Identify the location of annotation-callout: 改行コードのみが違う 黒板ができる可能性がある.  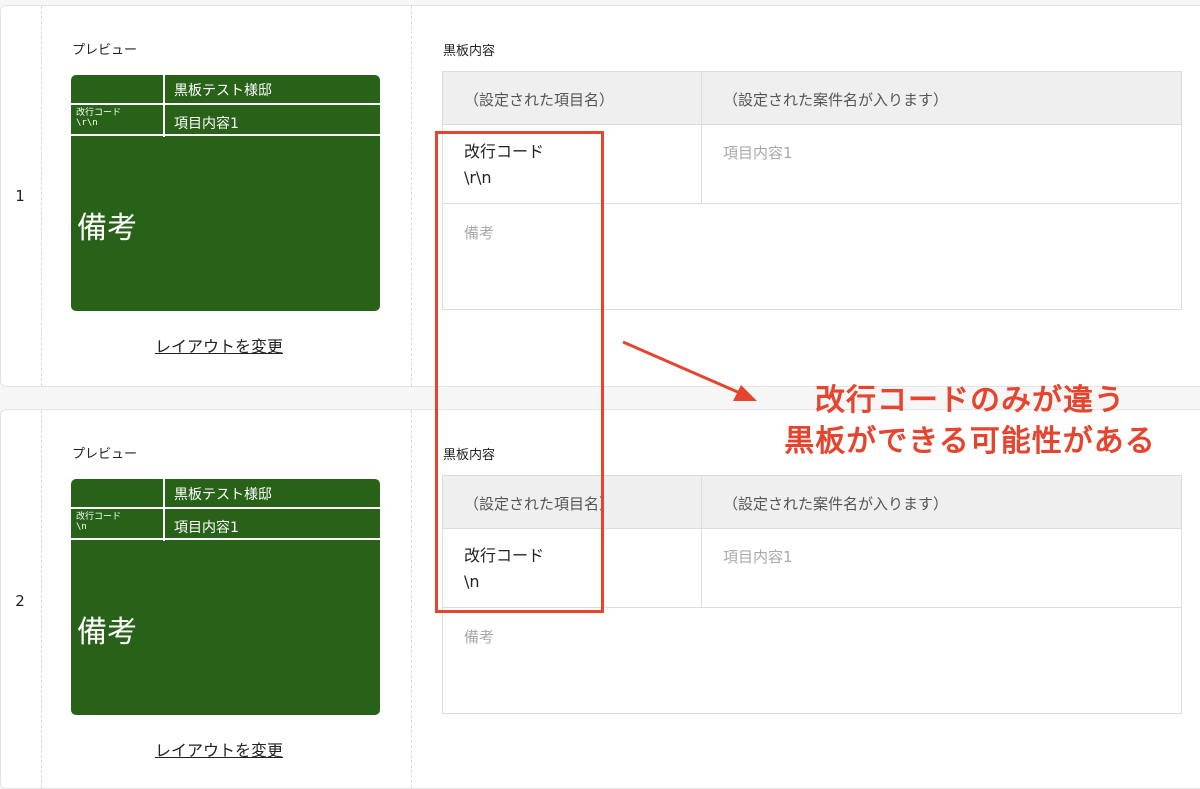
(970, 421).